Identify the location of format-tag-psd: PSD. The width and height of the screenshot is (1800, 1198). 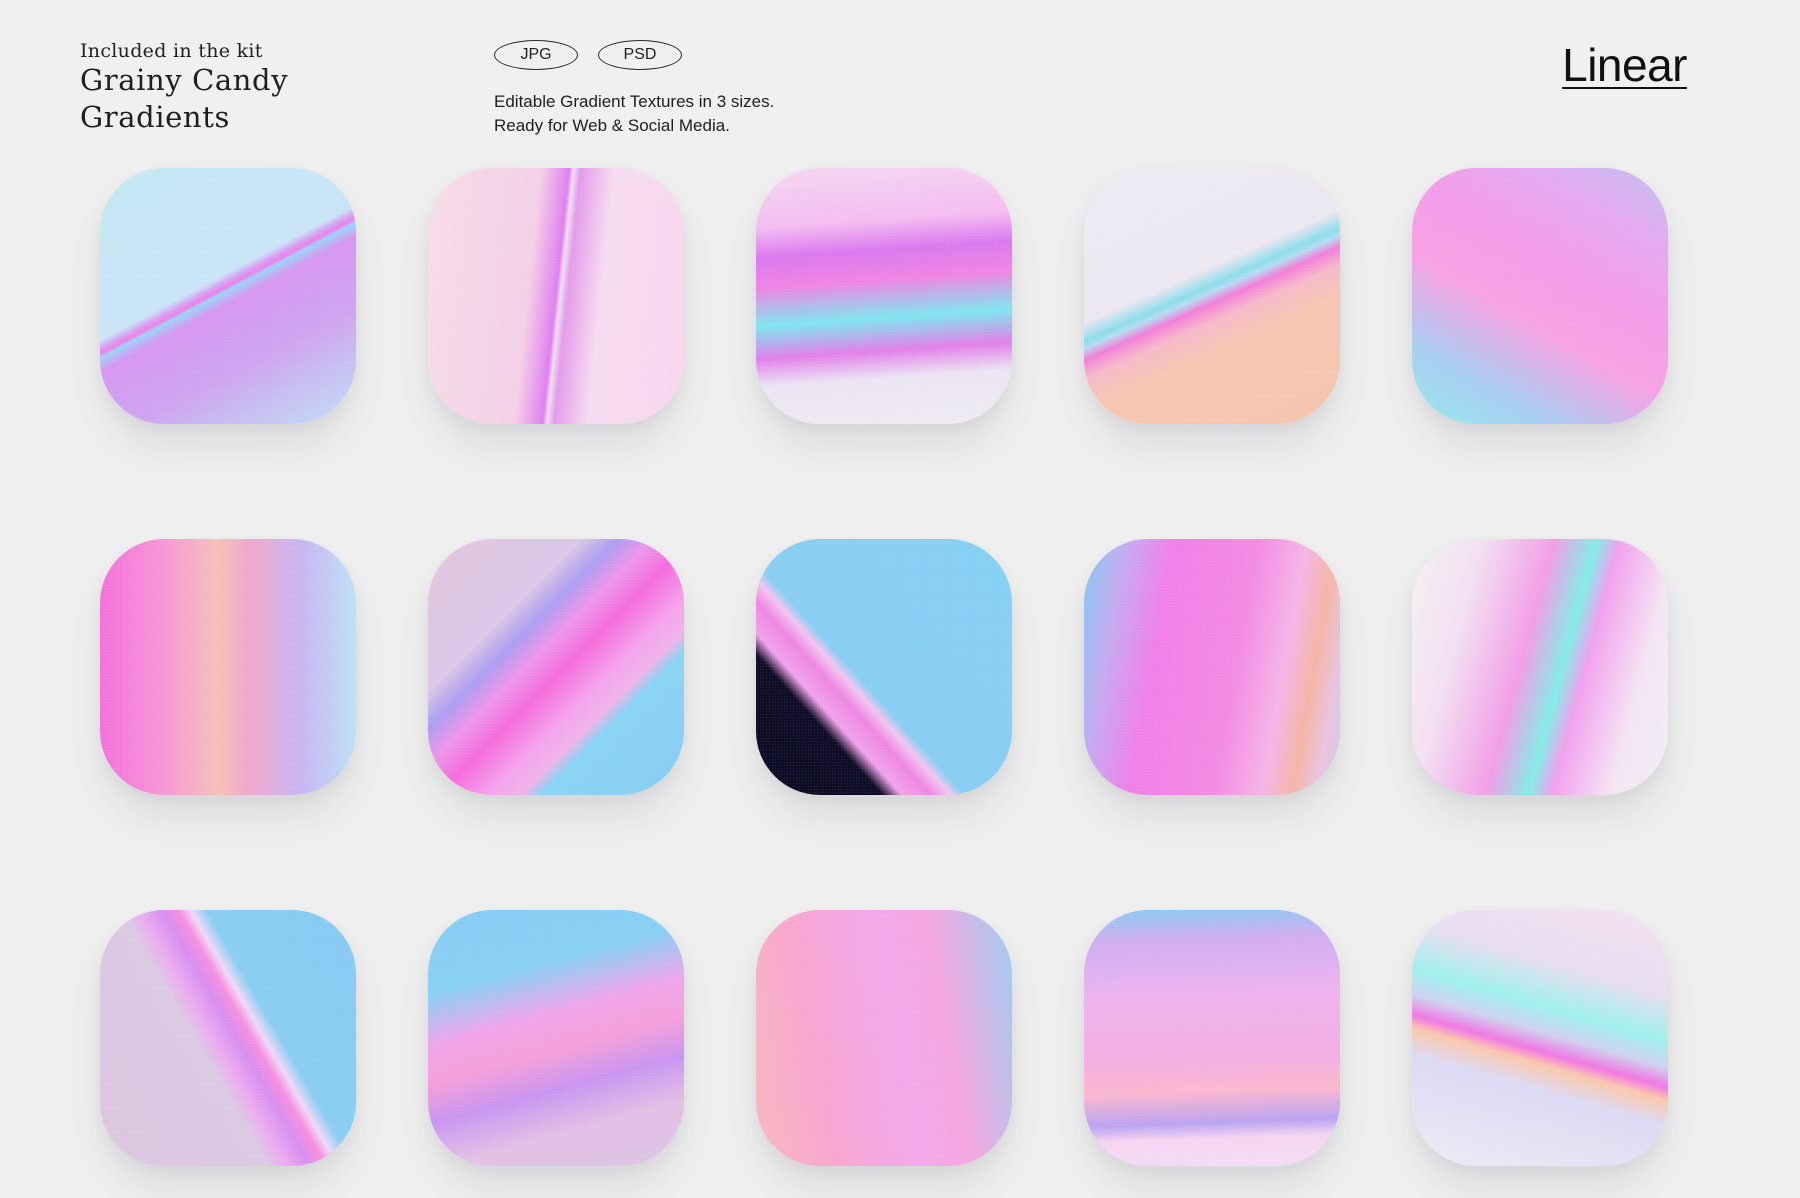
(640, 55).